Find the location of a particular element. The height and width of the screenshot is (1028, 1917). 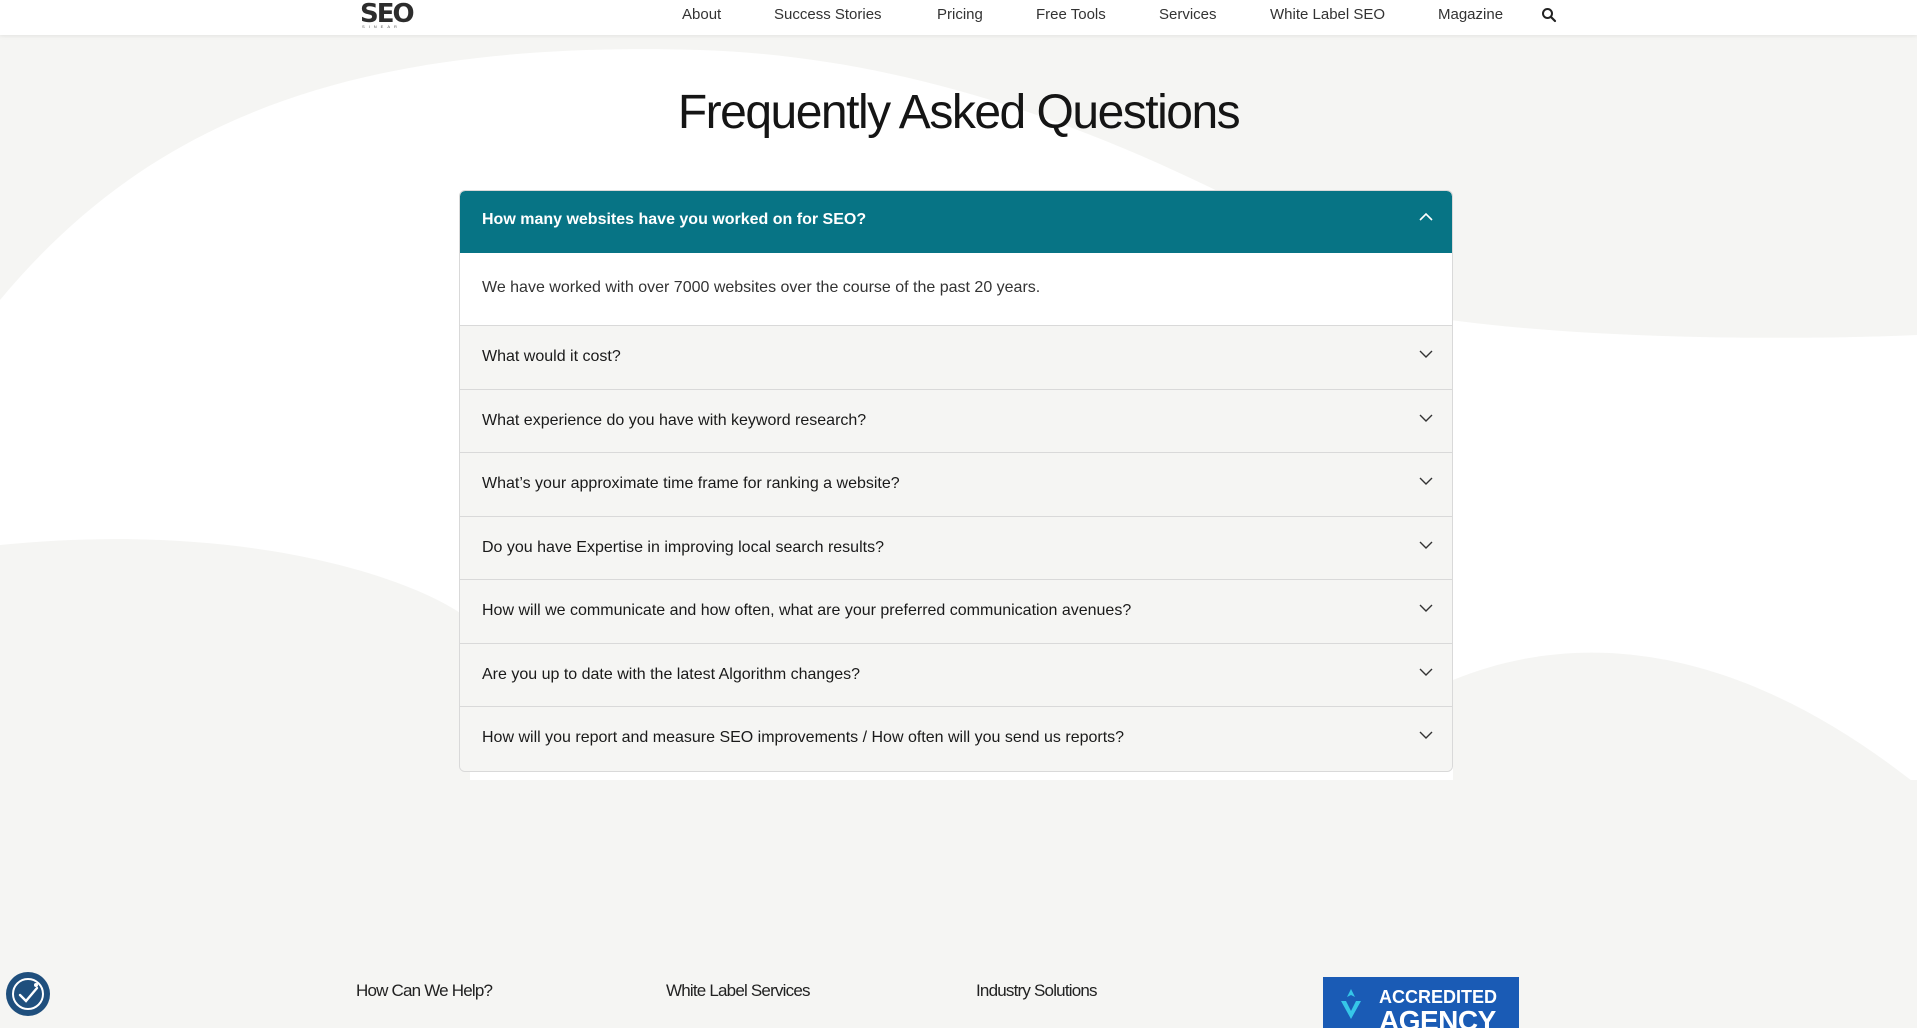

accessibility-icon is located at coordinates (28, 994).